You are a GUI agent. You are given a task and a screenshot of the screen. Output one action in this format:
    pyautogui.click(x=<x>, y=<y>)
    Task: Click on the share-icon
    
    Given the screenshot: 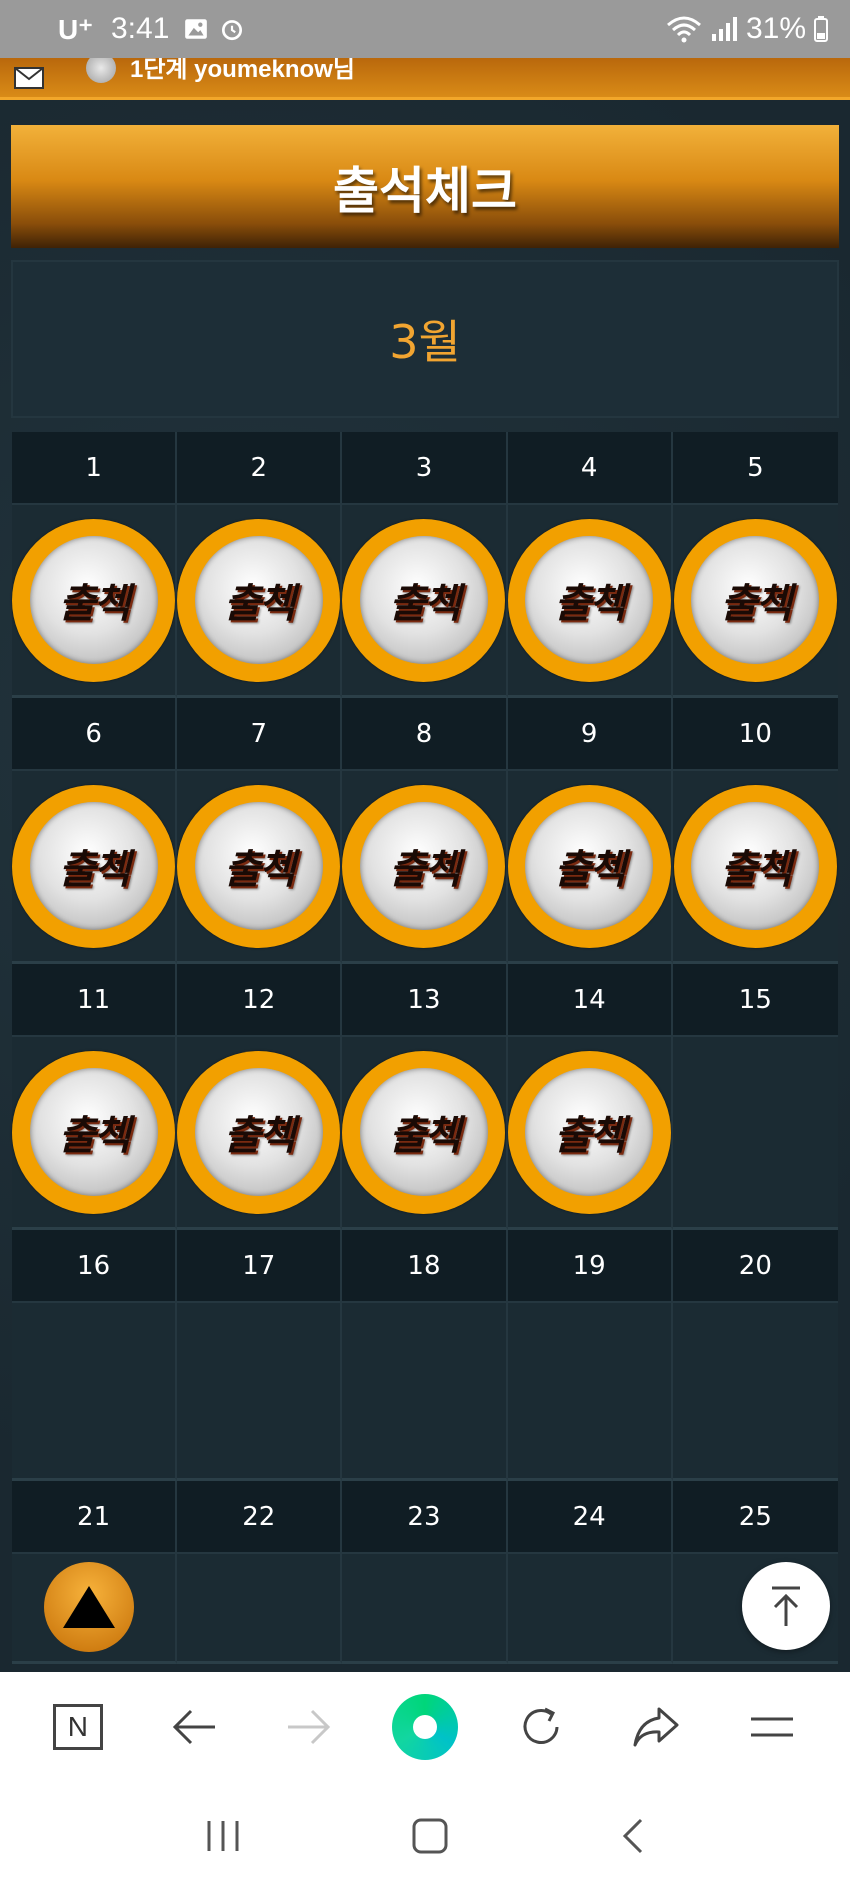 What is the action you would take?
    pyautogui.click(x=656, y=1727)
    